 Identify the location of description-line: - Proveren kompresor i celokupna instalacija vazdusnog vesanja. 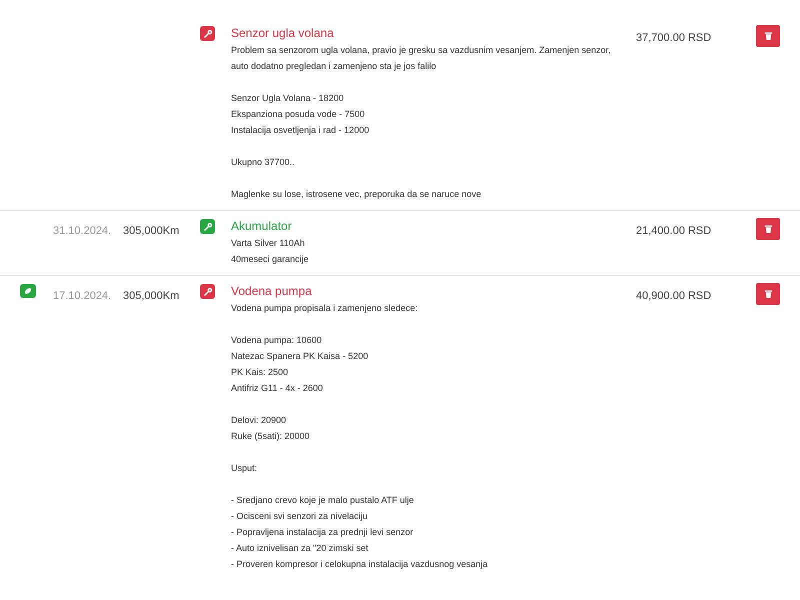
(360, 564).